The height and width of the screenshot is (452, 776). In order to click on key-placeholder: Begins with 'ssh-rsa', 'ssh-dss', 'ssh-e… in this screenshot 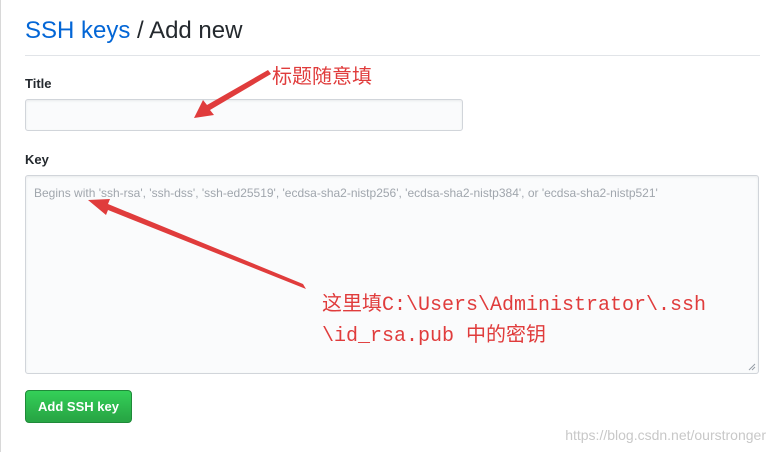, I will do `click(346, 193)`.